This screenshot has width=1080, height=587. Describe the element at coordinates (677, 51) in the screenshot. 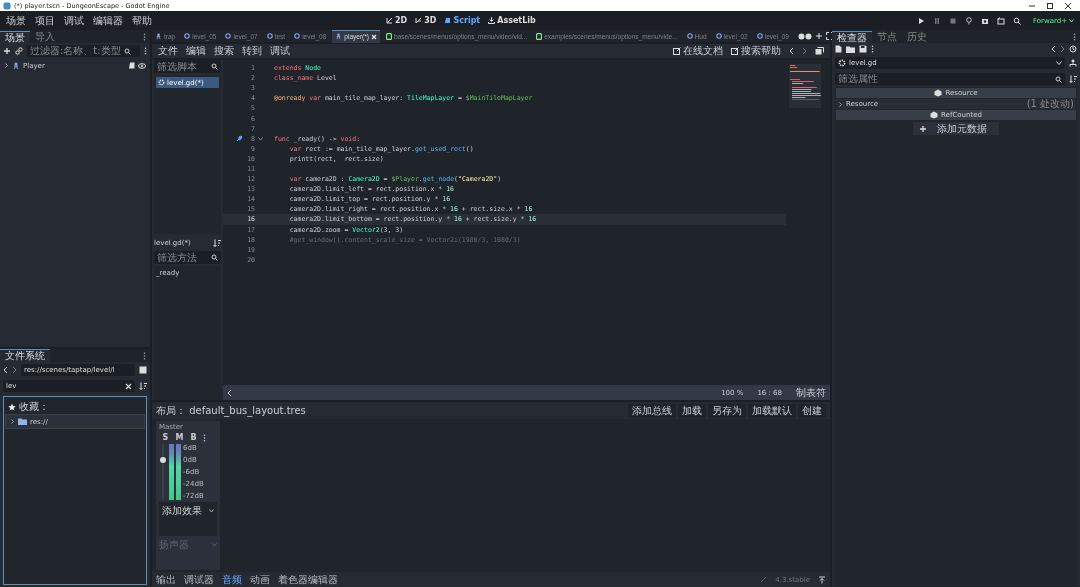

I see `external-link-icon` at that location.